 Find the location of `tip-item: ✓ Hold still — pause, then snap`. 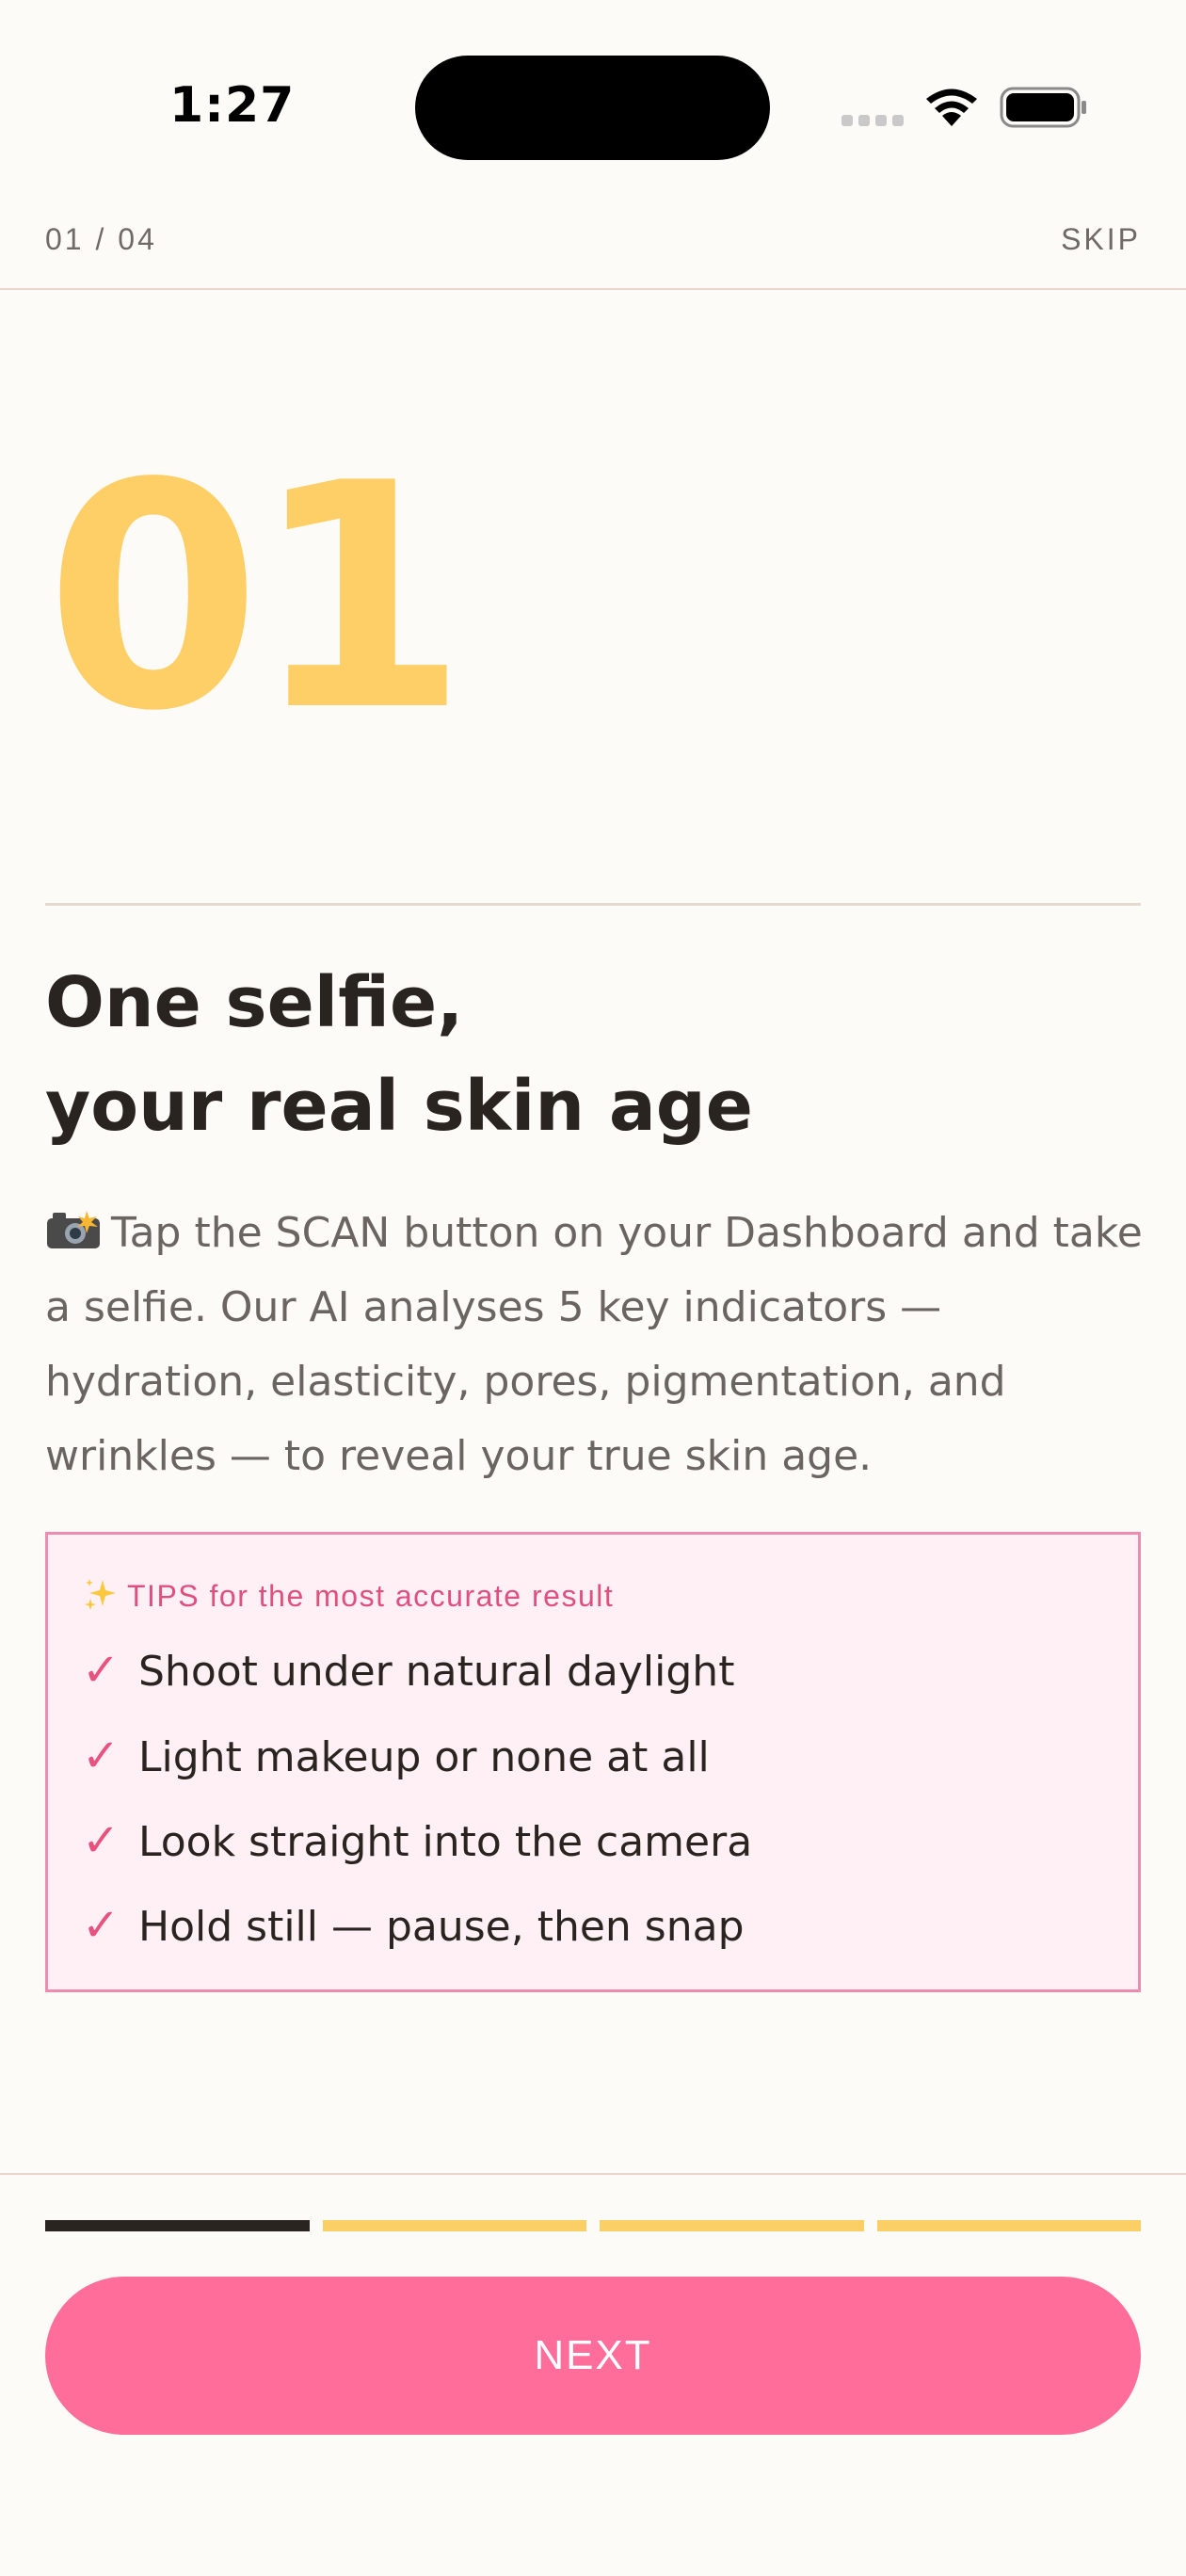

tip-item: ✓ Hold still — pause, then snap is located at coordinates (413, 1925).